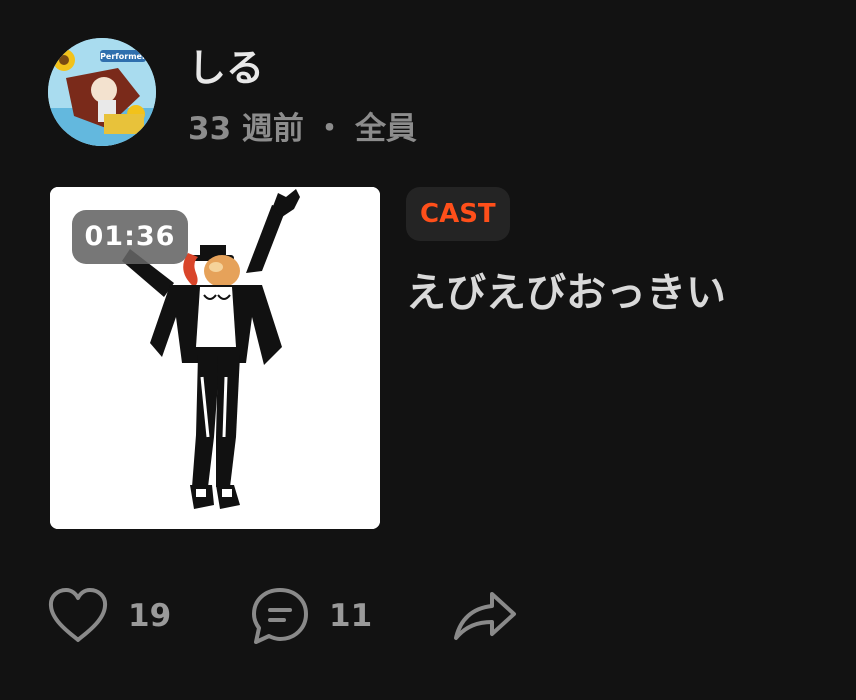 The image size is (856, 700). I want to click on avatar-badge-text: Performer, so click(123, 56).